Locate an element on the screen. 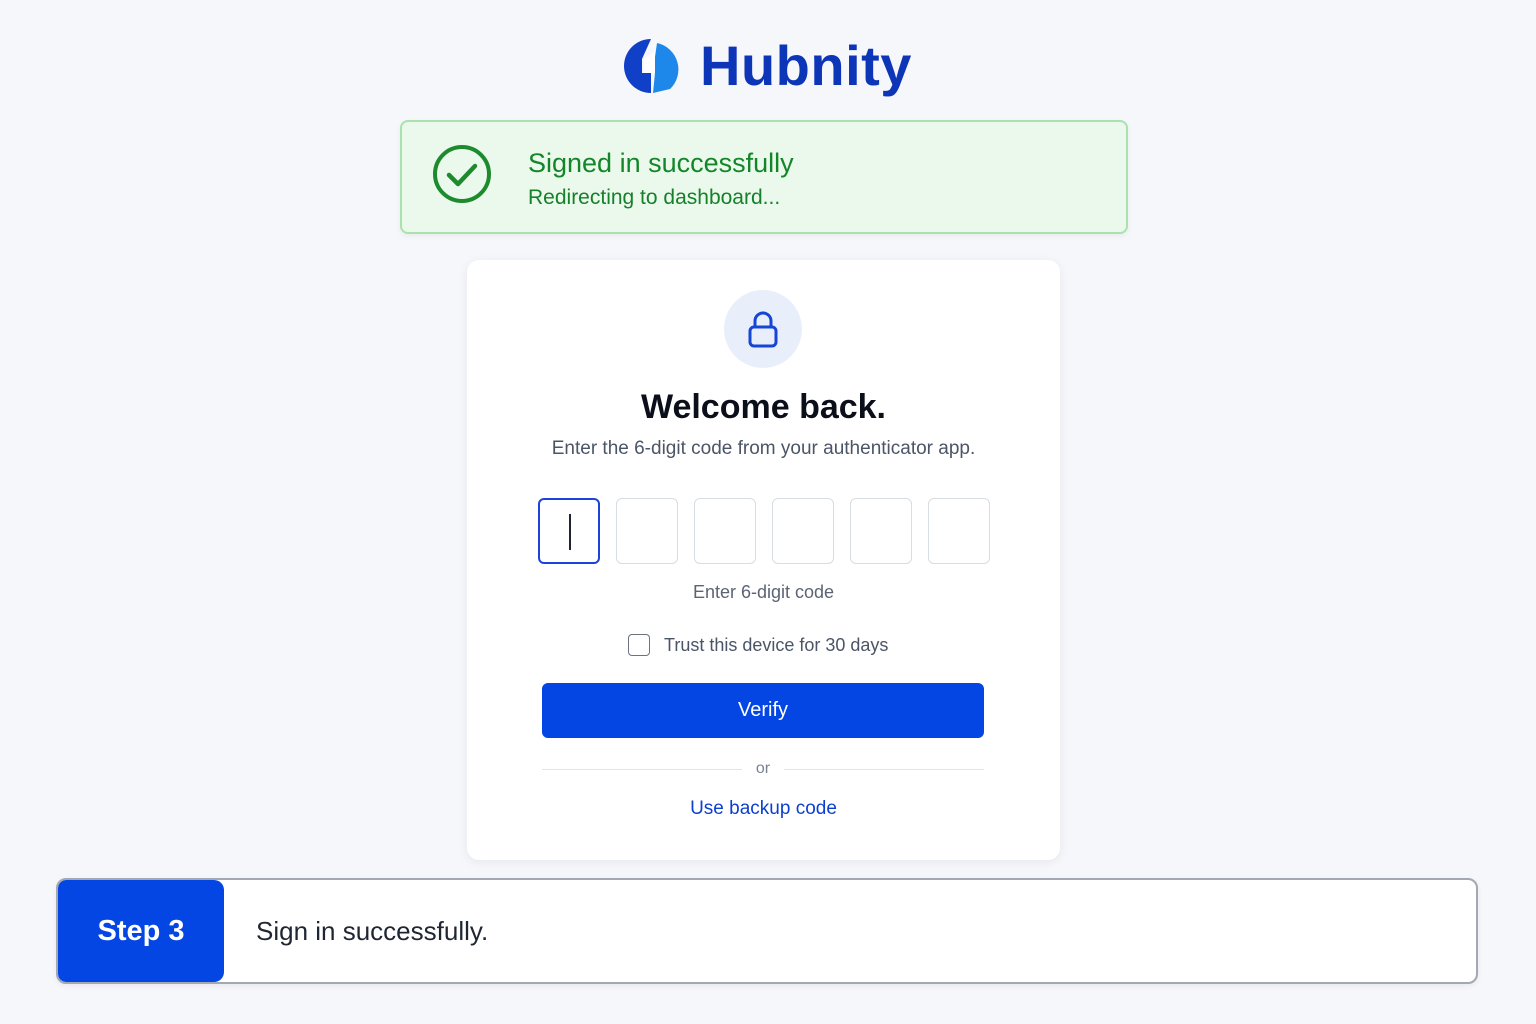  code-hint: Enter 6-digit code is located at coordinates (763, 592).